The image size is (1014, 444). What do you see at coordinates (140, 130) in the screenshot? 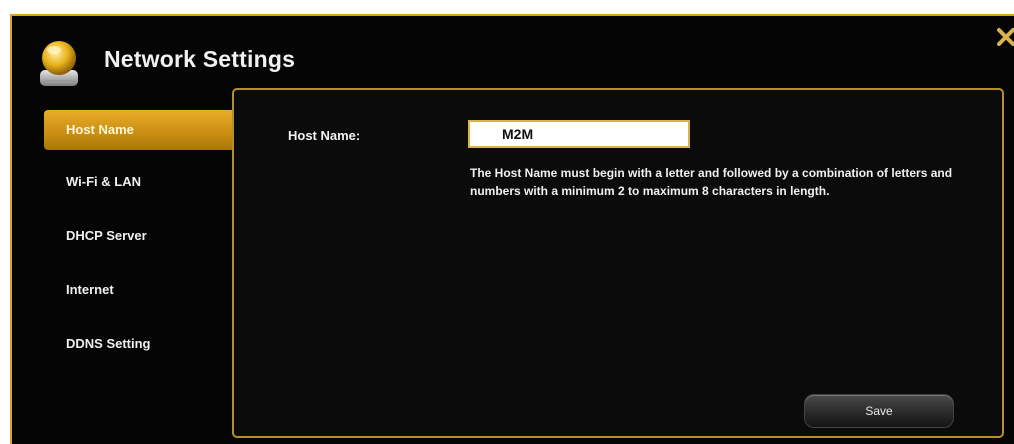
I see `sidebar-item-host-name: Host Name` at bounding box center [140, 130].